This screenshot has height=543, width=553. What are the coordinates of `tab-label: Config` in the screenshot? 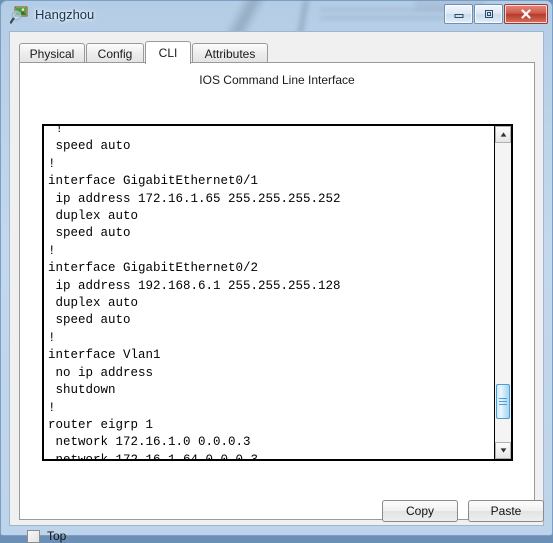 It's located at (115, 53).